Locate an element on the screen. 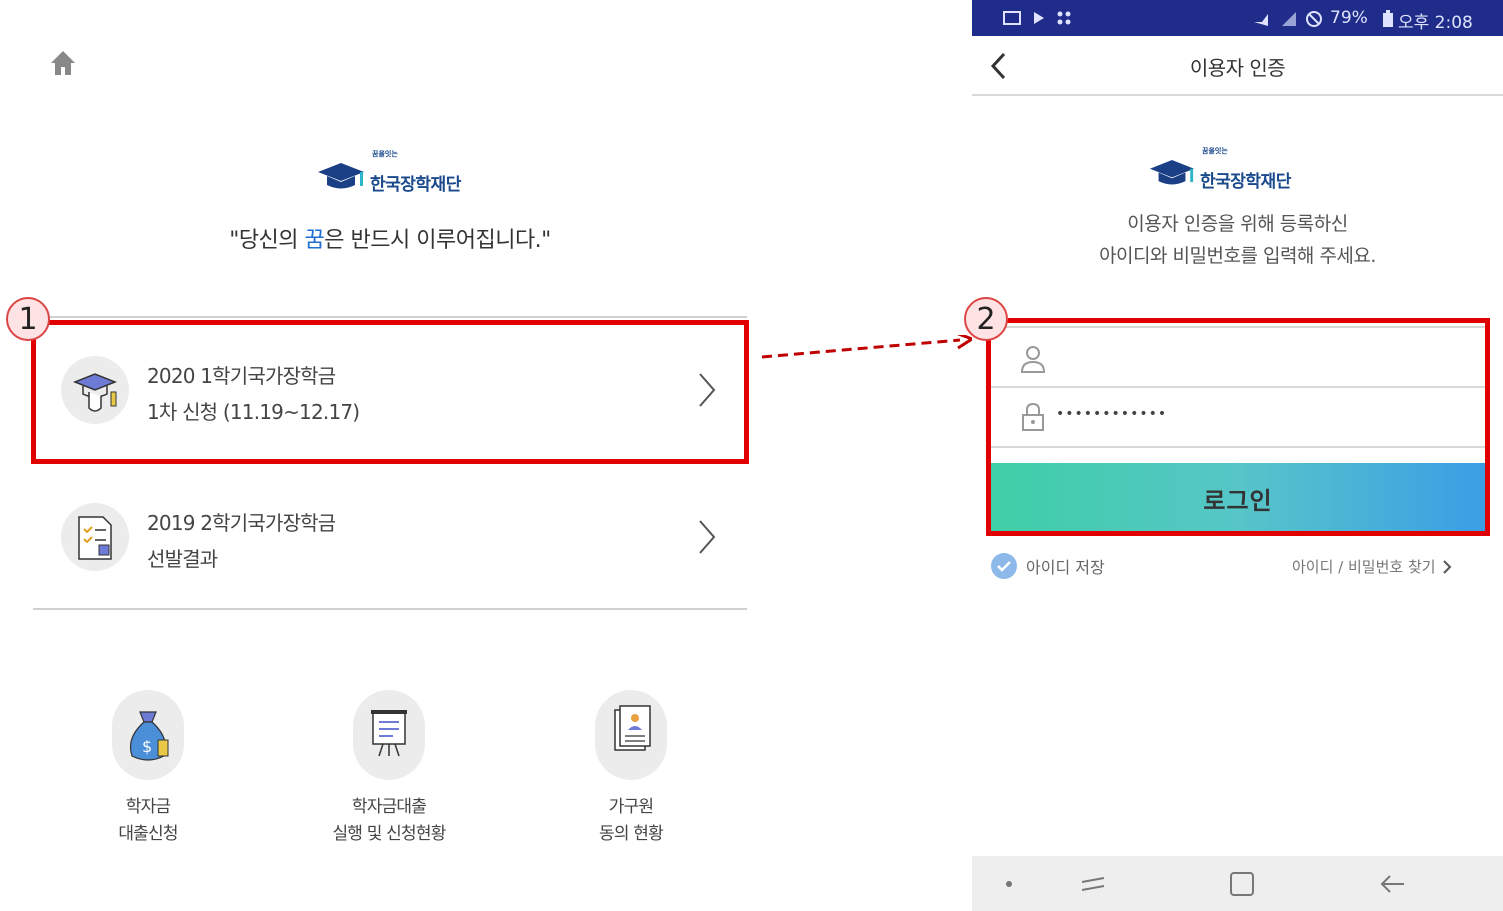  android-nav-bar is located at coordinates (1237, 883).